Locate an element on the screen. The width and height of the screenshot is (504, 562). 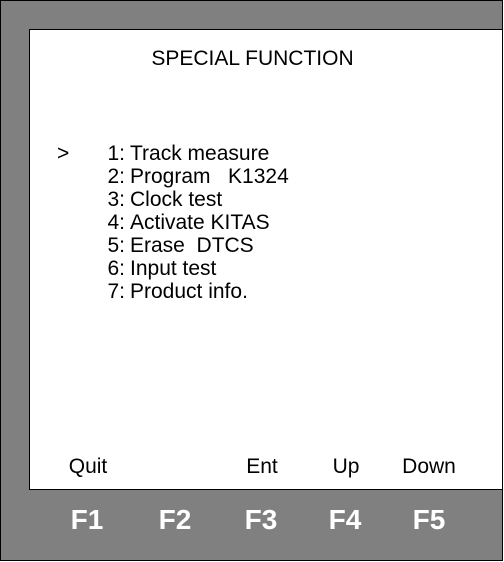
menu-item-number: 2: is located at coordinates (116, 176).